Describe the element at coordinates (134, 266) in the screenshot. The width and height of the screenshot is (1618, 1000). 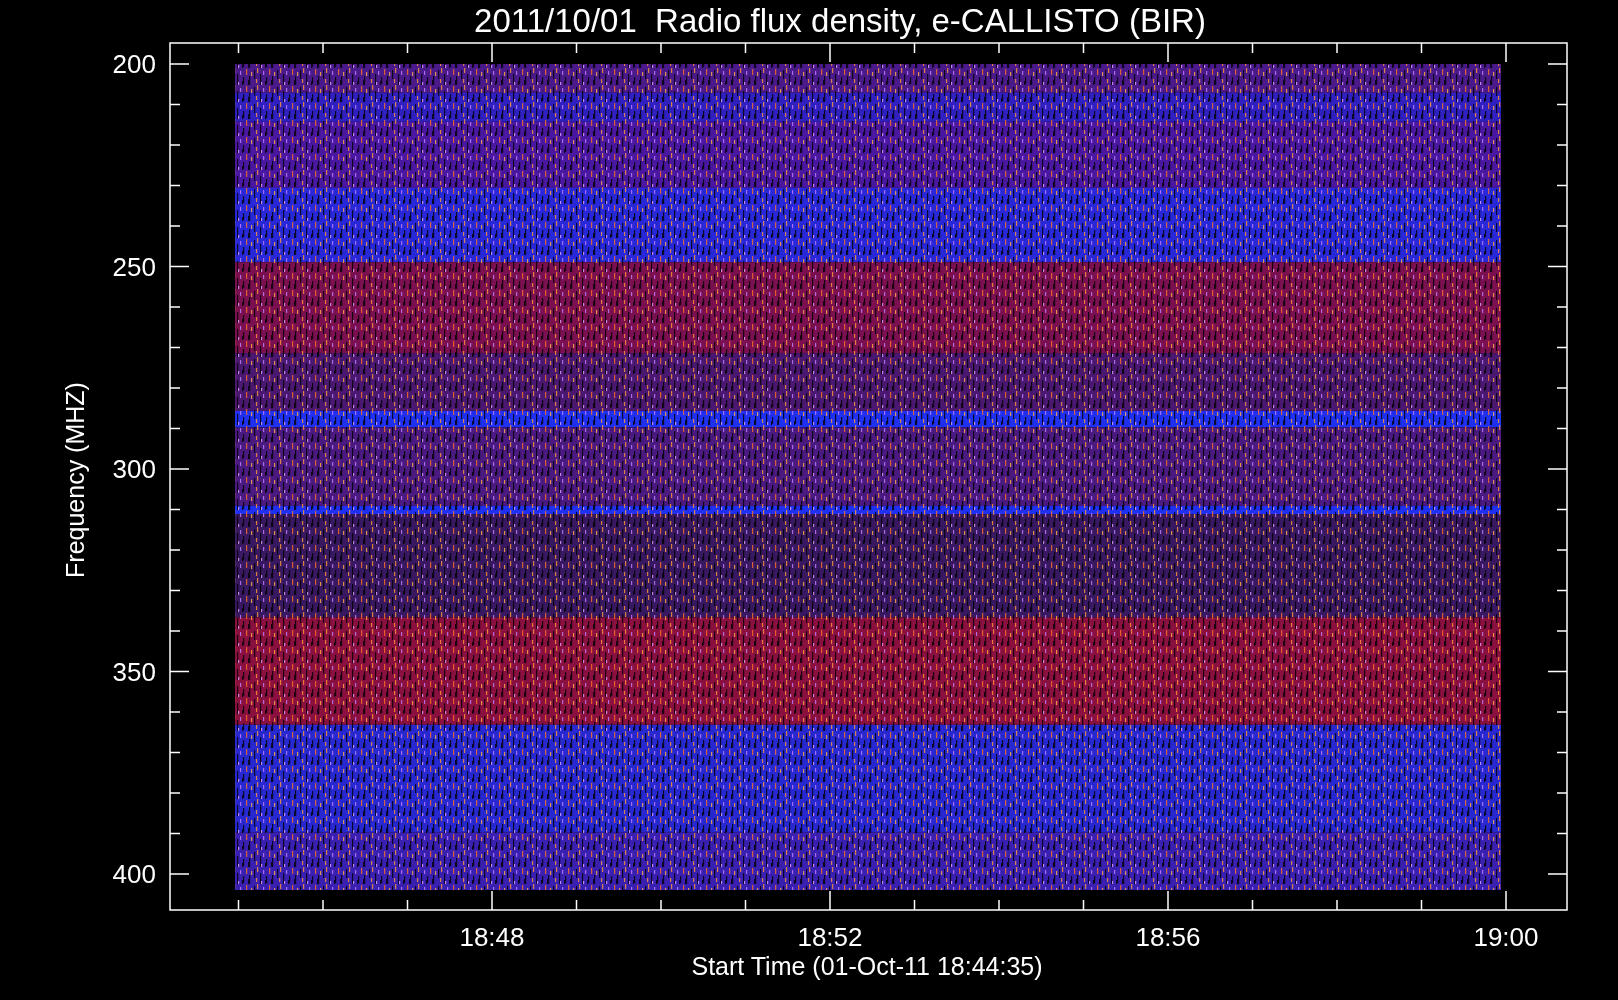
I see `y-tick-label: 250` at that location.